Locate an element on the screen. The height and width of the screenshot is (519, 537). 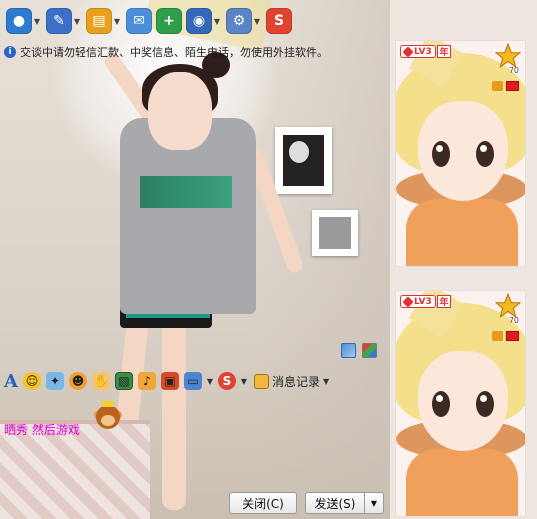
music-icon: ♪ is located at coordinates (147, 381).